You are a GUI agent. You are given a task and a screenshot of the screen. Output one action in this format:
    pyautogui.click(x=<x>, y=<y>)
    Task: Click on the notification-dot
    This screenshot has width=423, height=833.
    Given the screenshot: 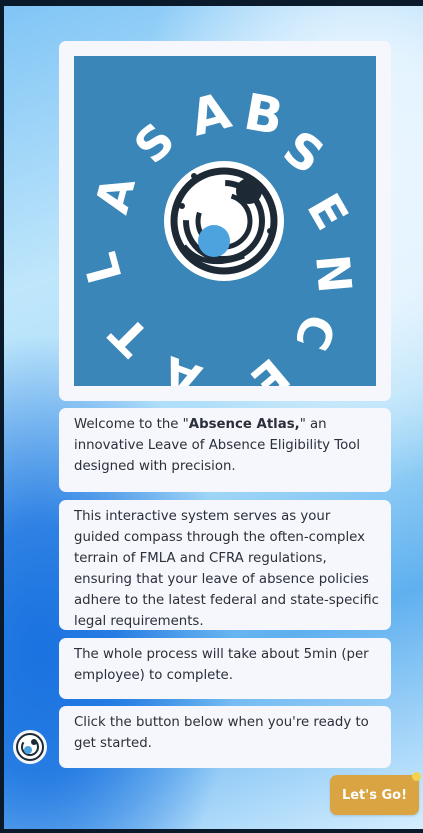 What is the action you would take?
    pyautogui.click(x=416, y=776)
    